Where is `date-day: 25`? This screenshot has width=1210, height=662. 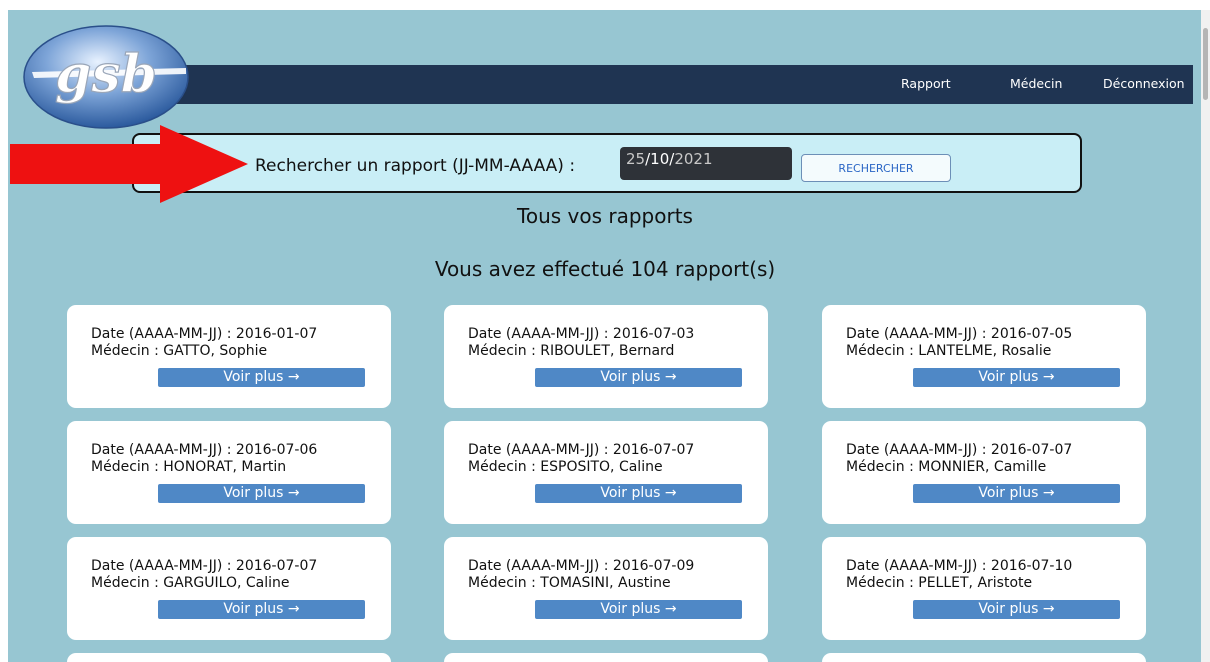 date-day: 25 is located at coordinates (636, 159).